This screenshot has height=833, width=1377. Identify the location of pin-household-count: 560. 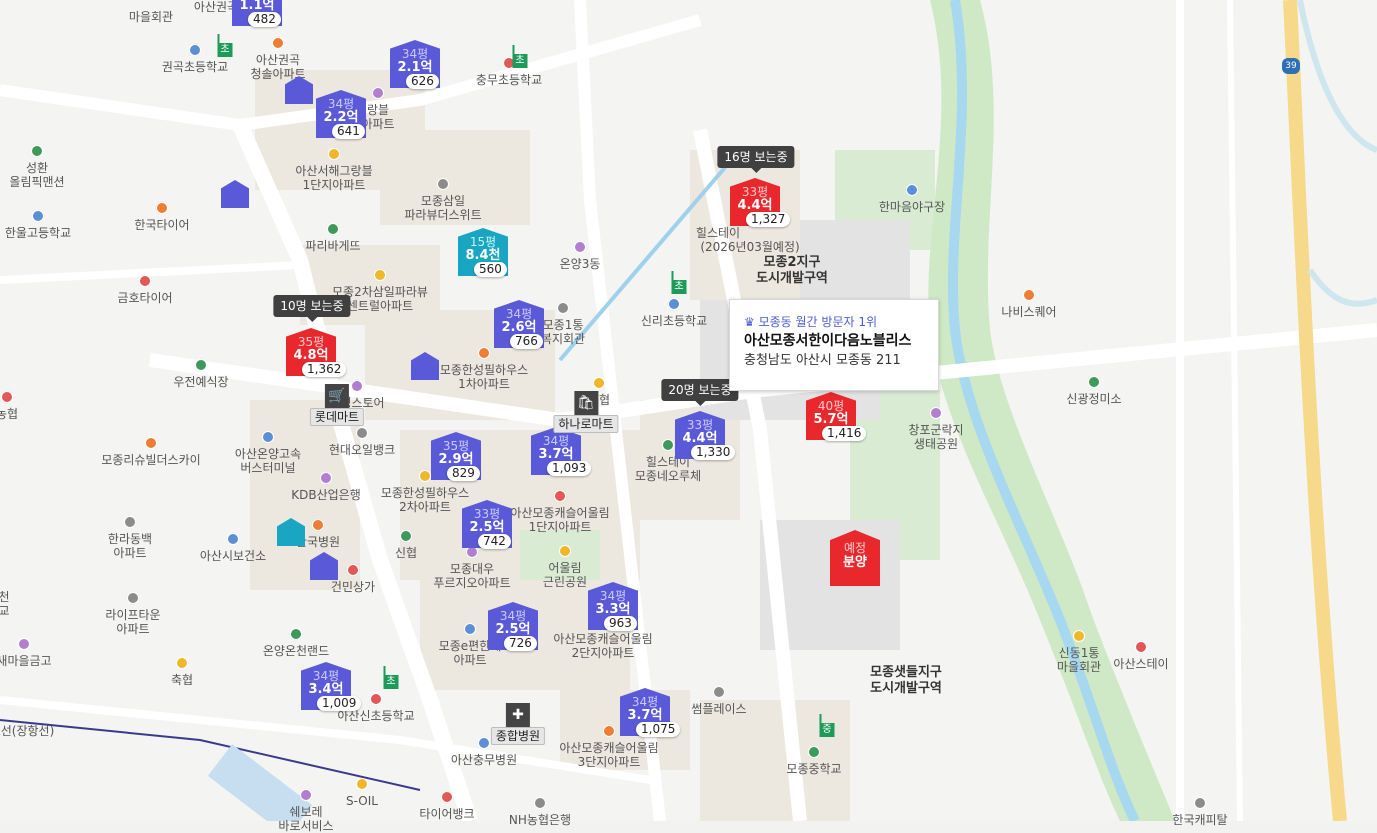
(490, 269).